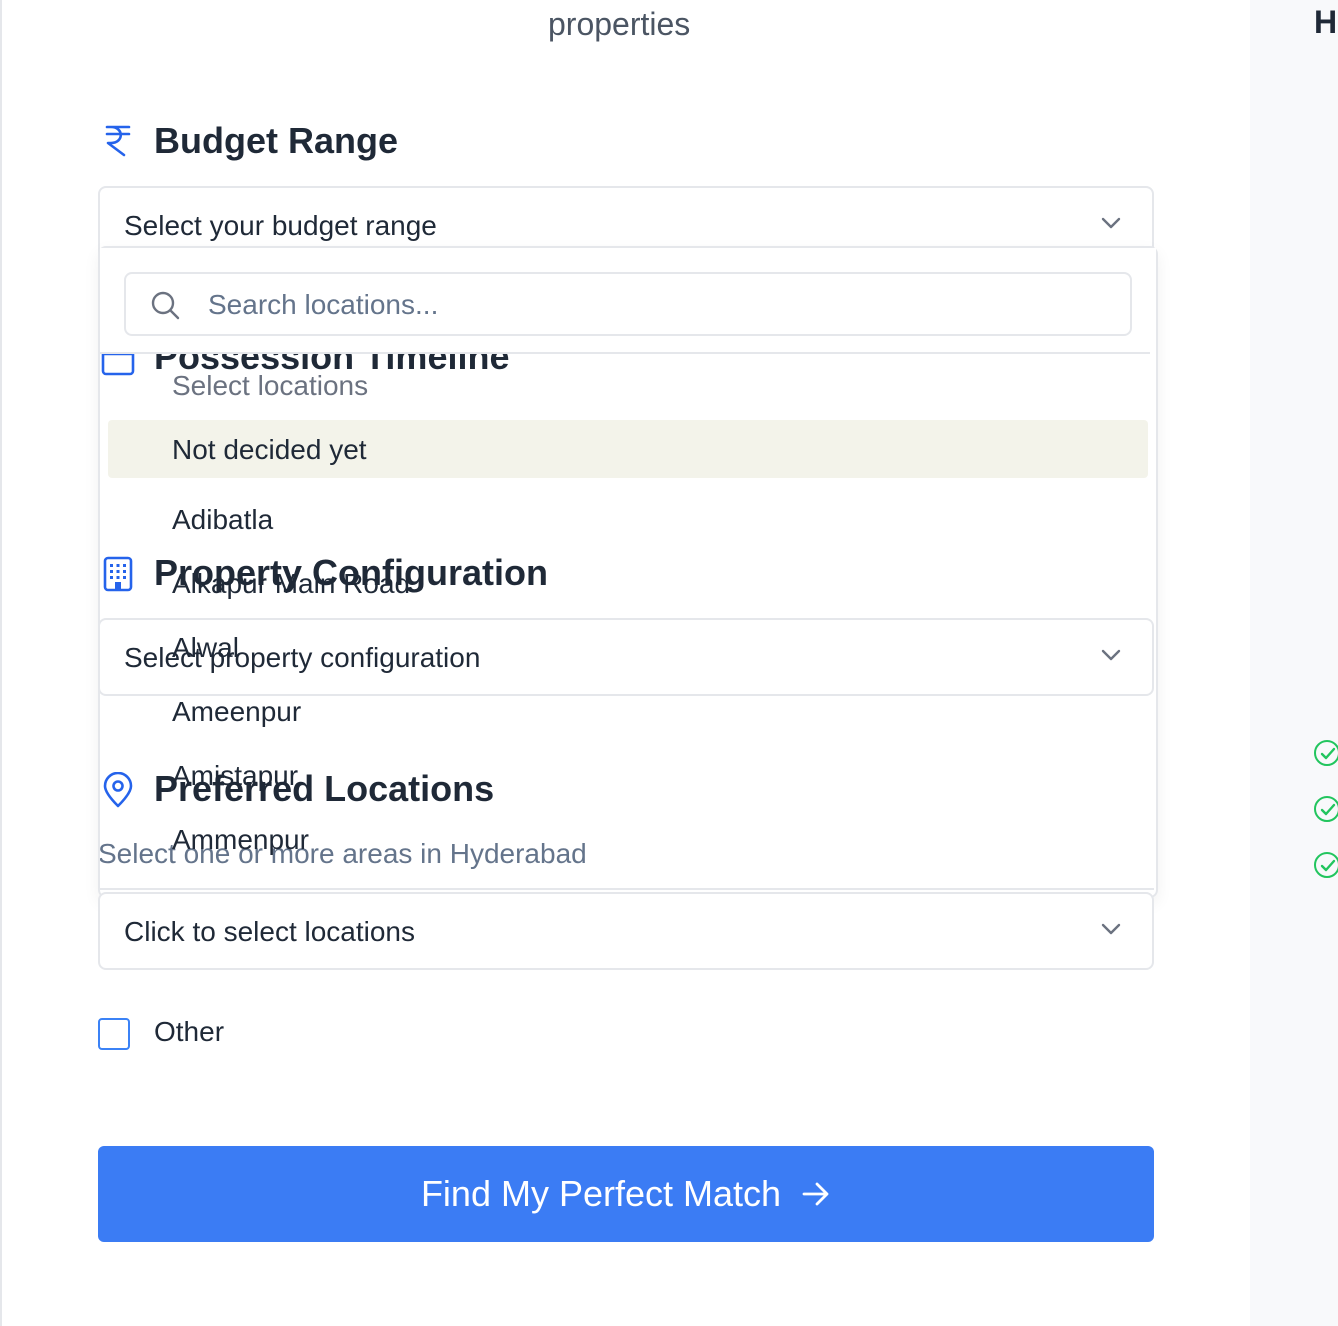 The image size is (1338, 1326). What do you see at coordinates (627, 889) in the screenshot?
I see `dropdown-bottom-edge` at bounding box center [627, 889].